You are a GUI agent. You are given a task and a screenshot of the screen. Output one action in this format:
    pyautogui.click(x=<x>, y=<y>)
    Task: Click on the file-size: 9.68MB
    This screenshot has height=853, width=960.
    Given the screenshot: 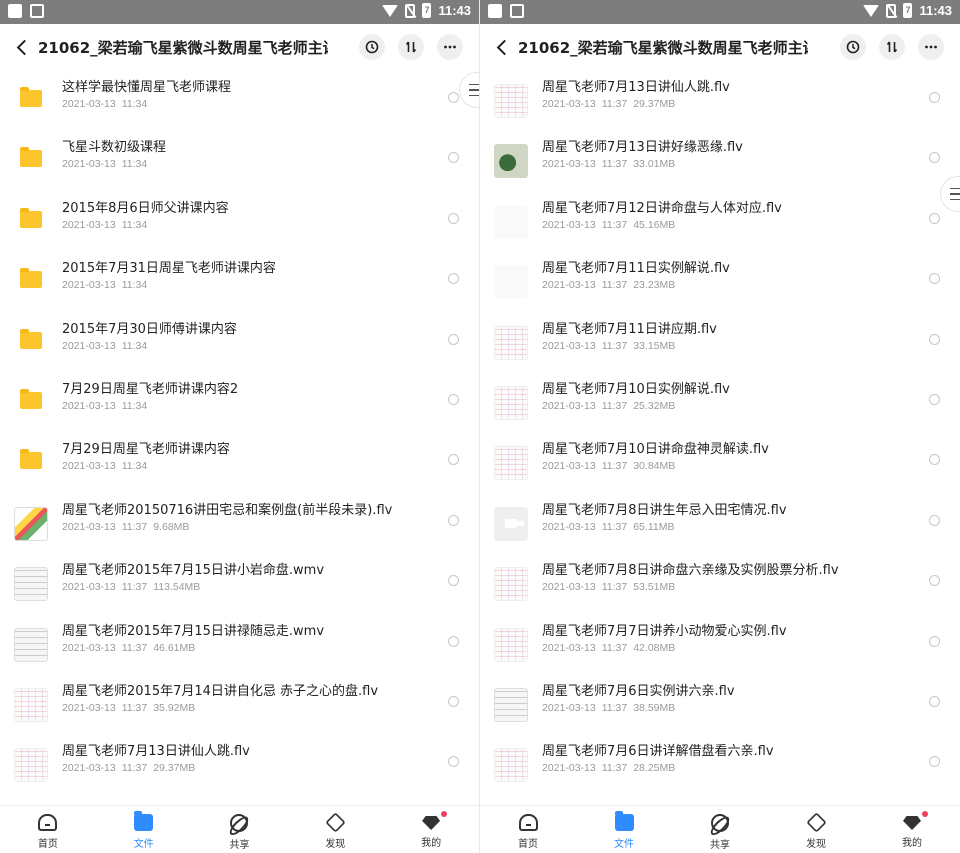 What is the action you would take?
    pyautogui.click(x=171, y=526)
    